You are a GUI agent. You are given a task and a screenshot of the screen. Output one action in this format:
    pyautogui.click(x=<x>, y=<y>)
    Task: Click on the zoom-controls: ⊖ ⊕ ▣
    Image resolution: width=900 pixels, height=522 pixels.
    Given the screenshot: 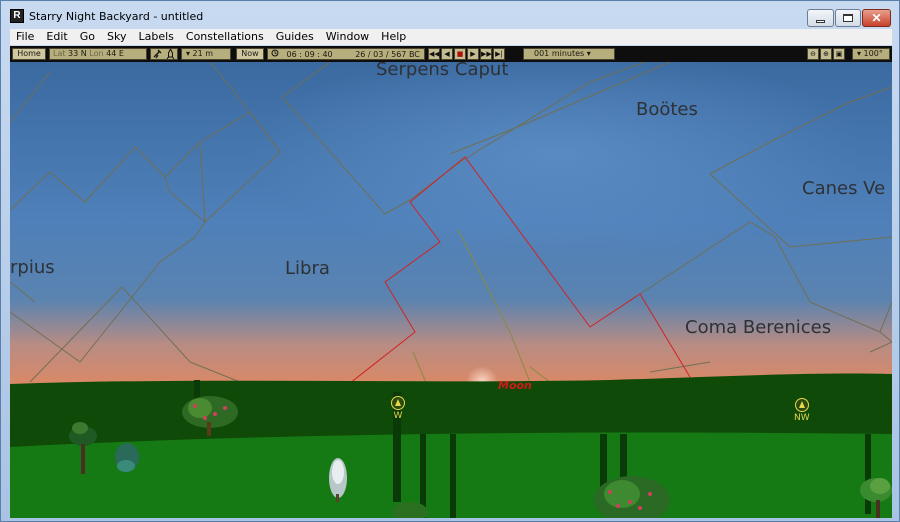 What is the action you would take?
    pyautogui.click(x=828, y=54)
    